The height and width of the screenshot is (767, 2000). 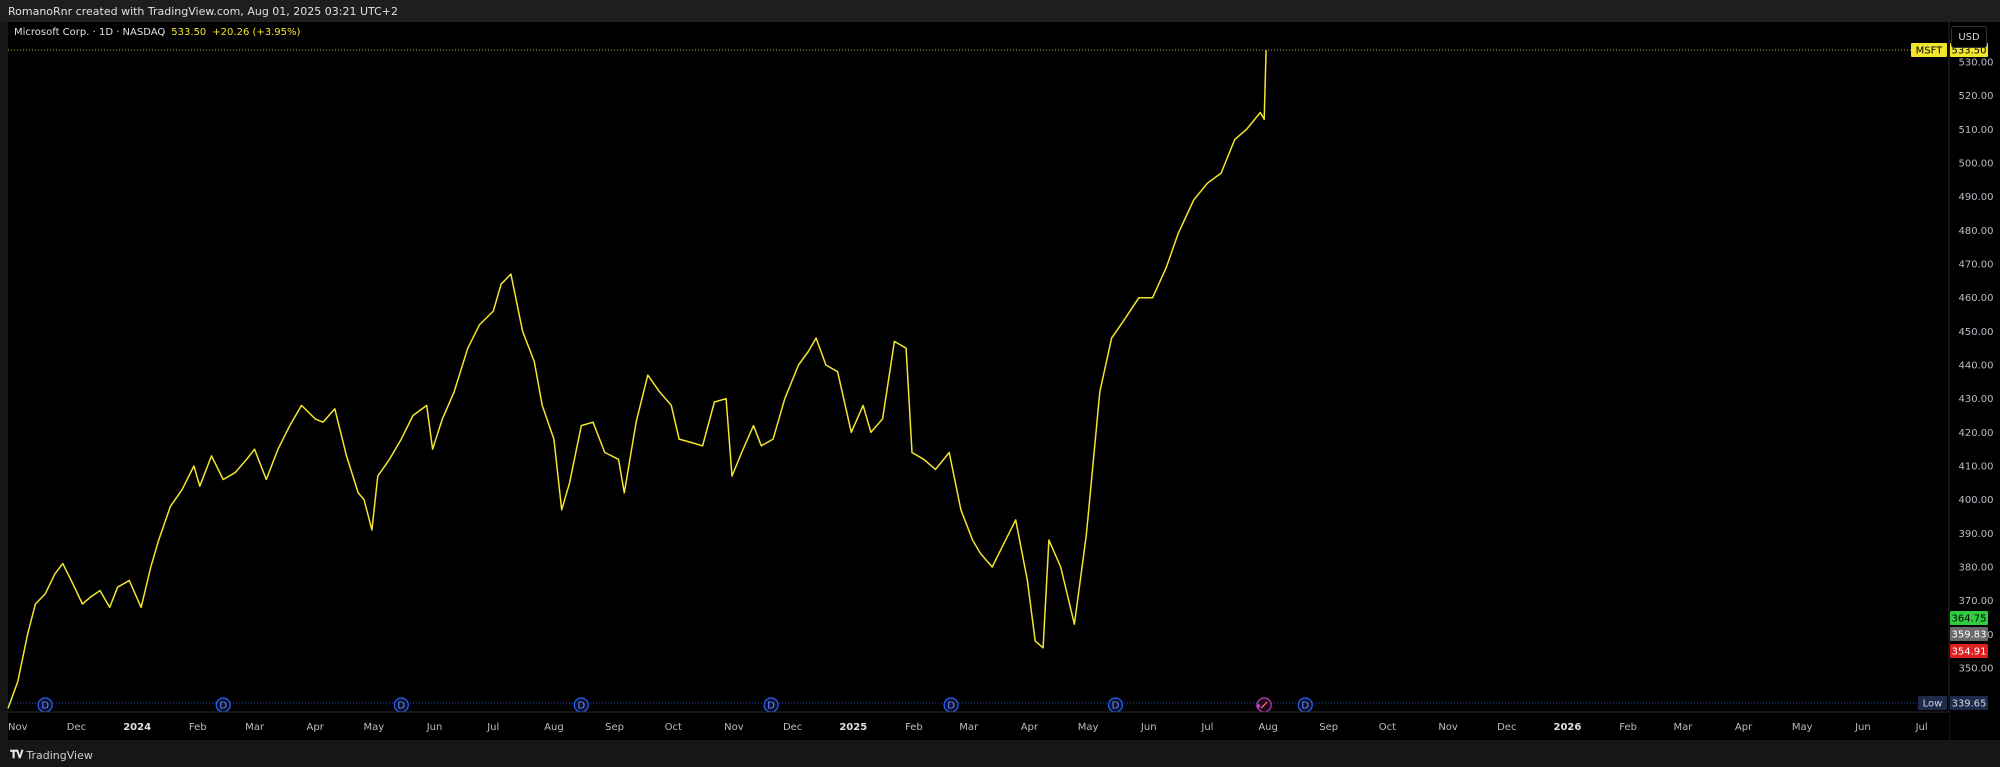 I want to click on price-change: +20.26 (+3.95%), so click(x=256, y=32).